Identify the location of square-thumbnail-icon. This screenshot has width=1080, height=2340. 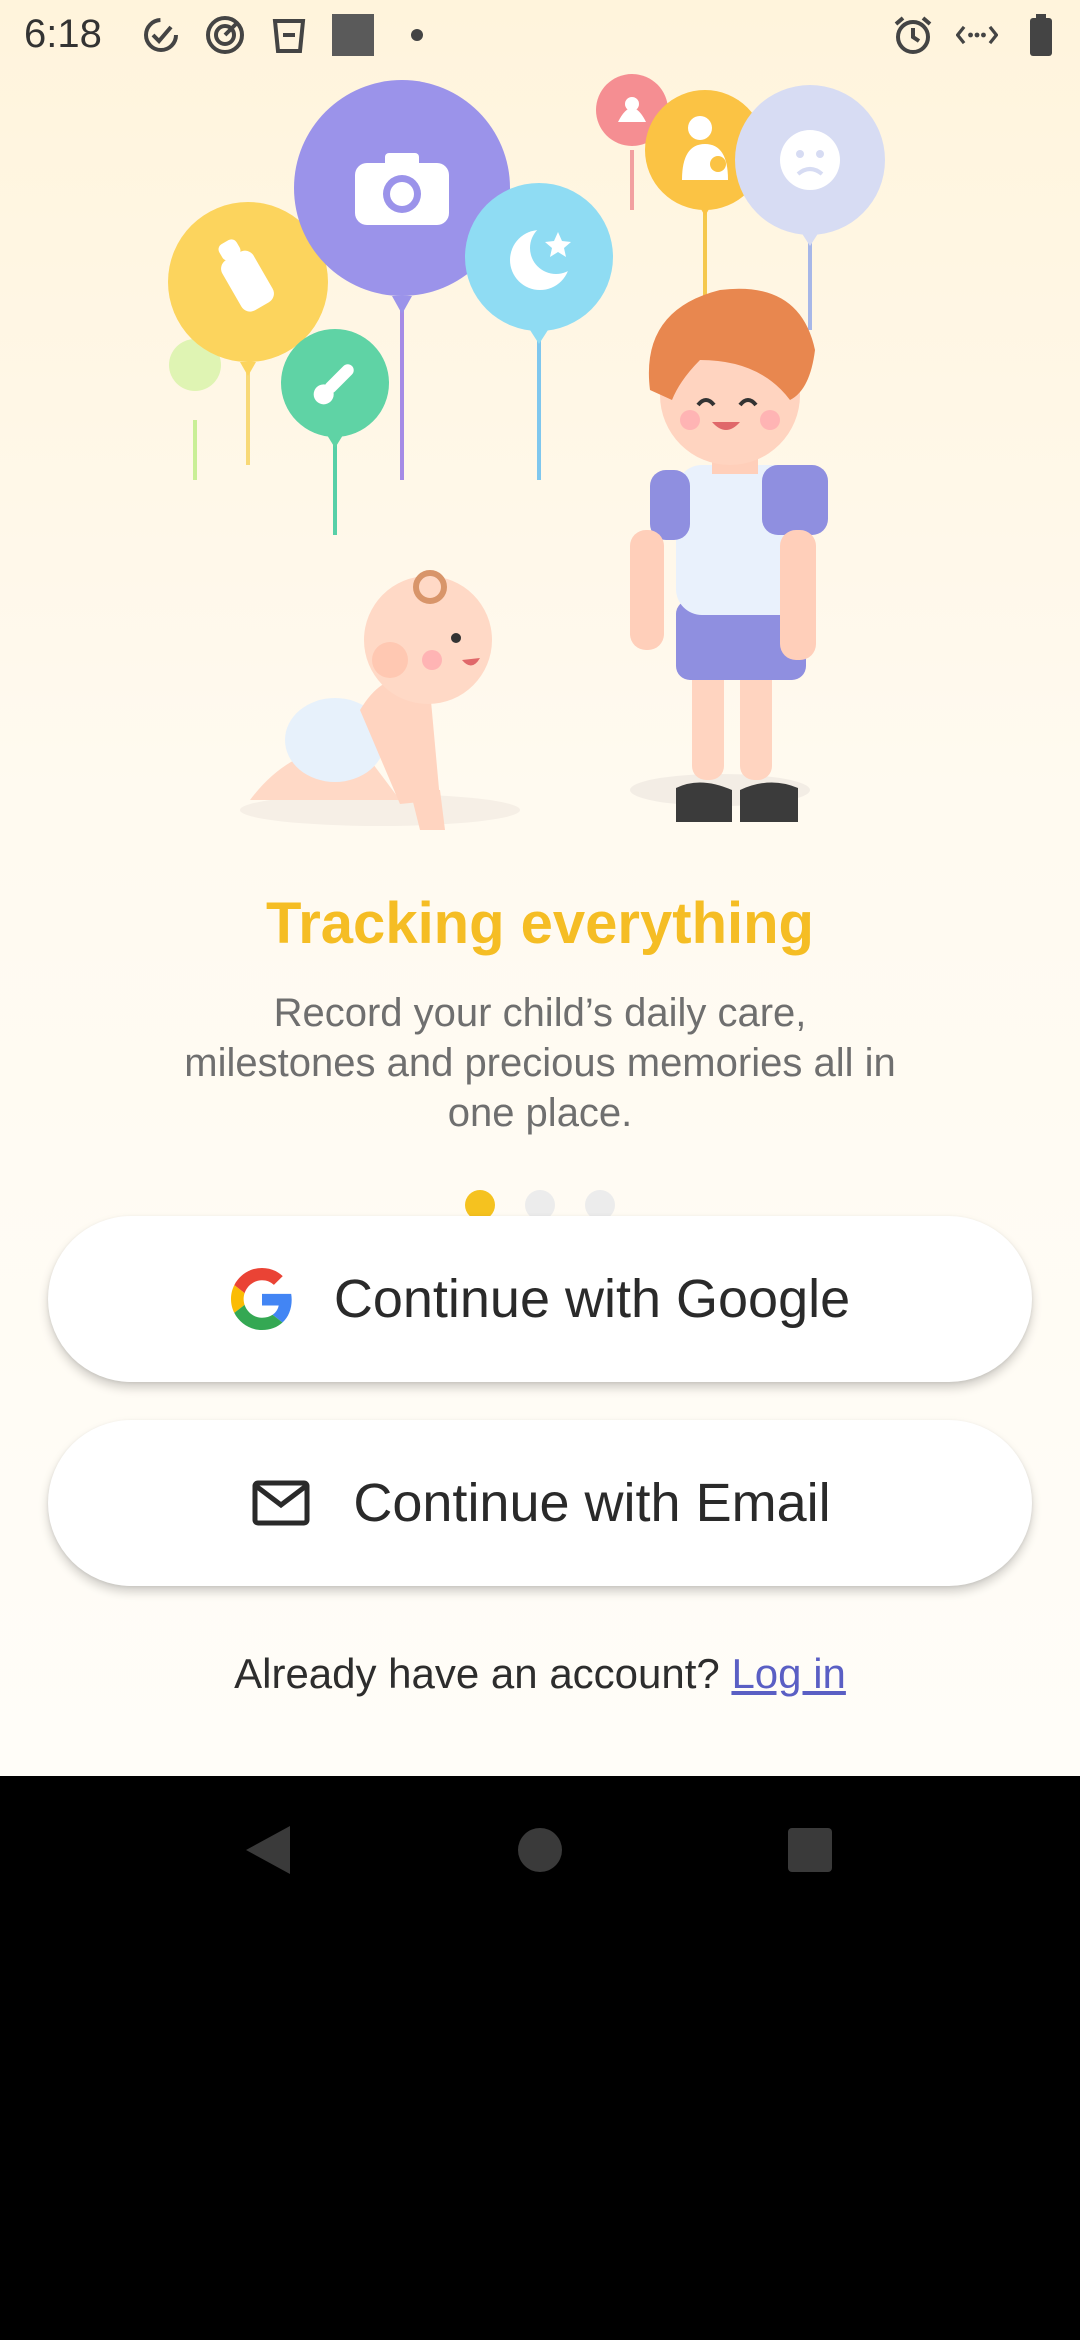
(353, 35).